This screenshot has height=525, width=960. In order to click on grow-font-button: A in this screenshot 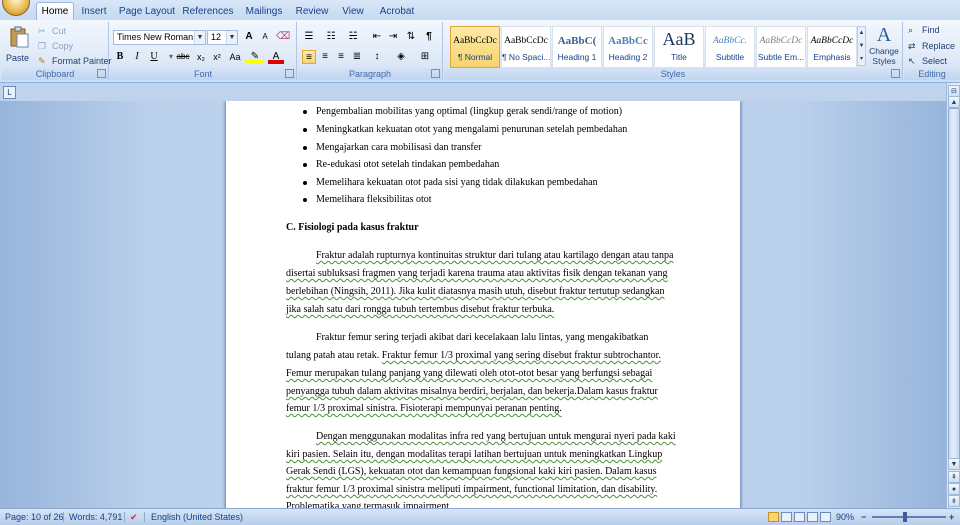, I will do `click(249, 37)`.